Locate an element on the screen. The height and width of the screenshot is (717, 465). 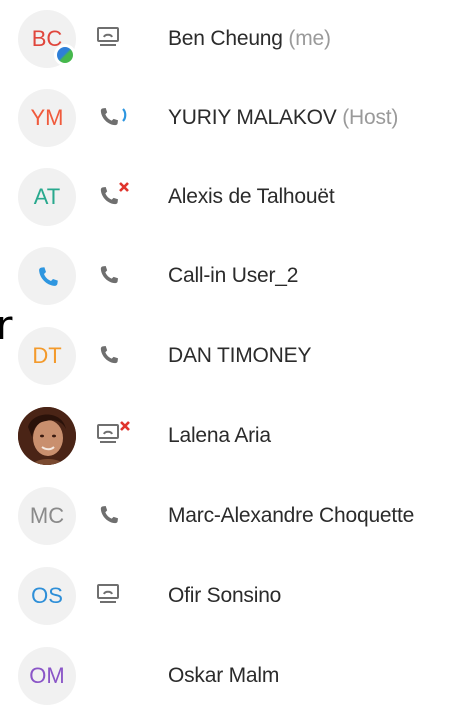
participant-name: Alexis de Talhouët is located at coordinates (251, 197).